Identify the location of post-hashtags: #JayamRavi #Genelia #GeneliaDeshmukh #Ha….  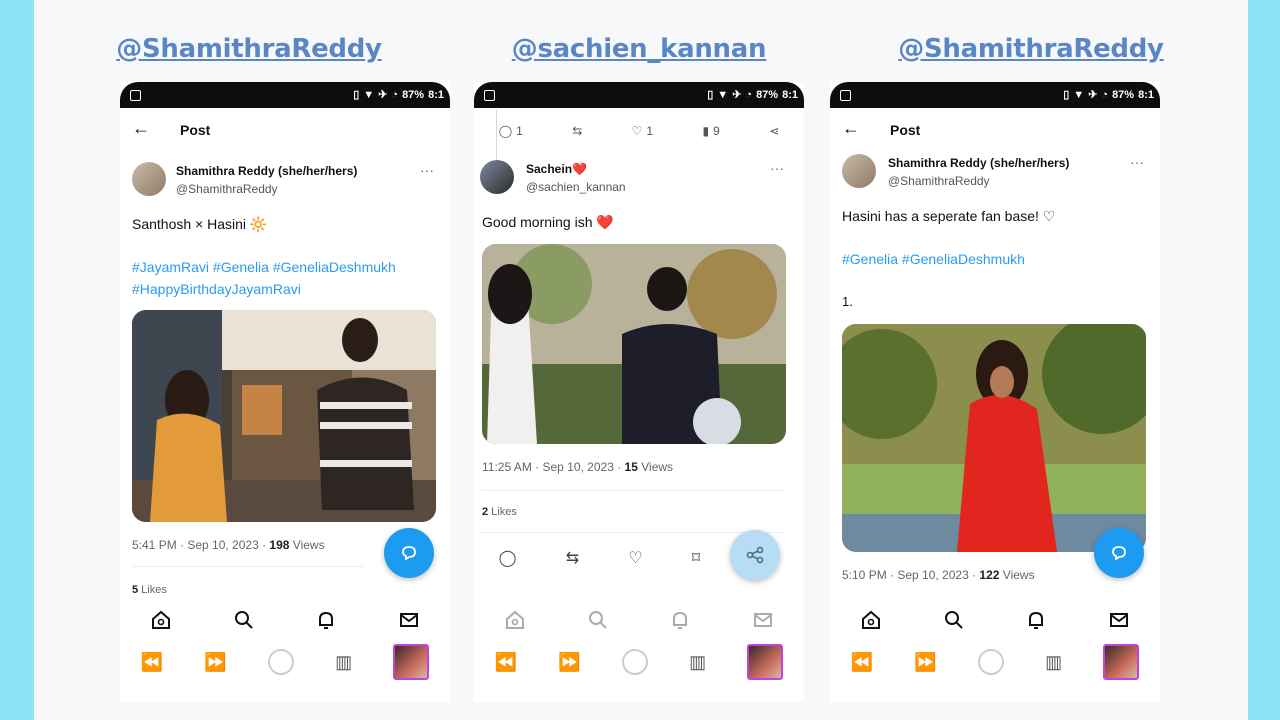
(264, 278).